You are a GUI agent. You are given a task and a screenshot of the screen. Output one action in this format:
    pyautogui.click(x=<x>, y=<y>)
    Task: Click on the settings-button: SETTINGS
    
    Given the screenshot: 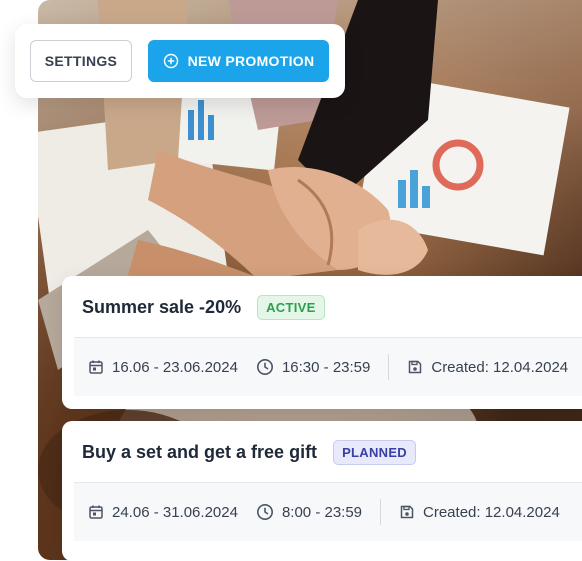 What is the action you would take?
    pyautogui.click(x=81, y=61)
    